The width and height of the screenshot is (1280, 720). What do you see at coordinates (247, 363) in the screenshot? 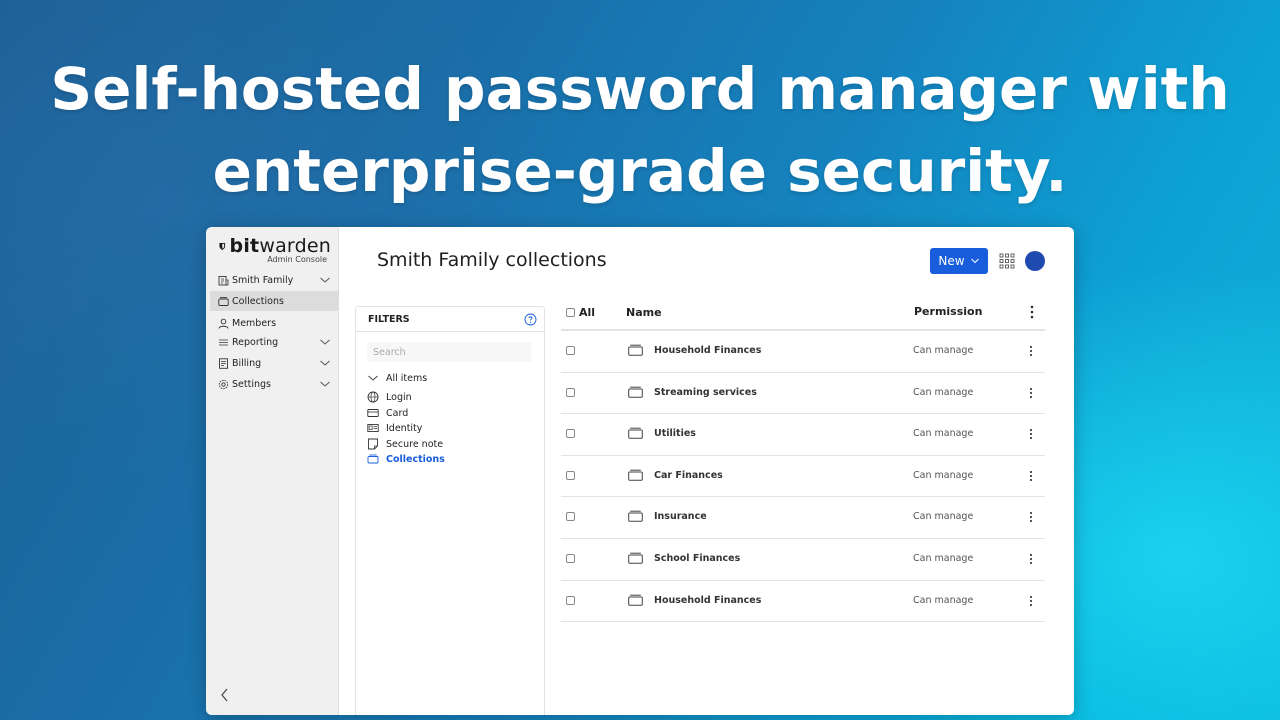
I see `sidebar-item-label: Billing` at bounding box center [247, 363].